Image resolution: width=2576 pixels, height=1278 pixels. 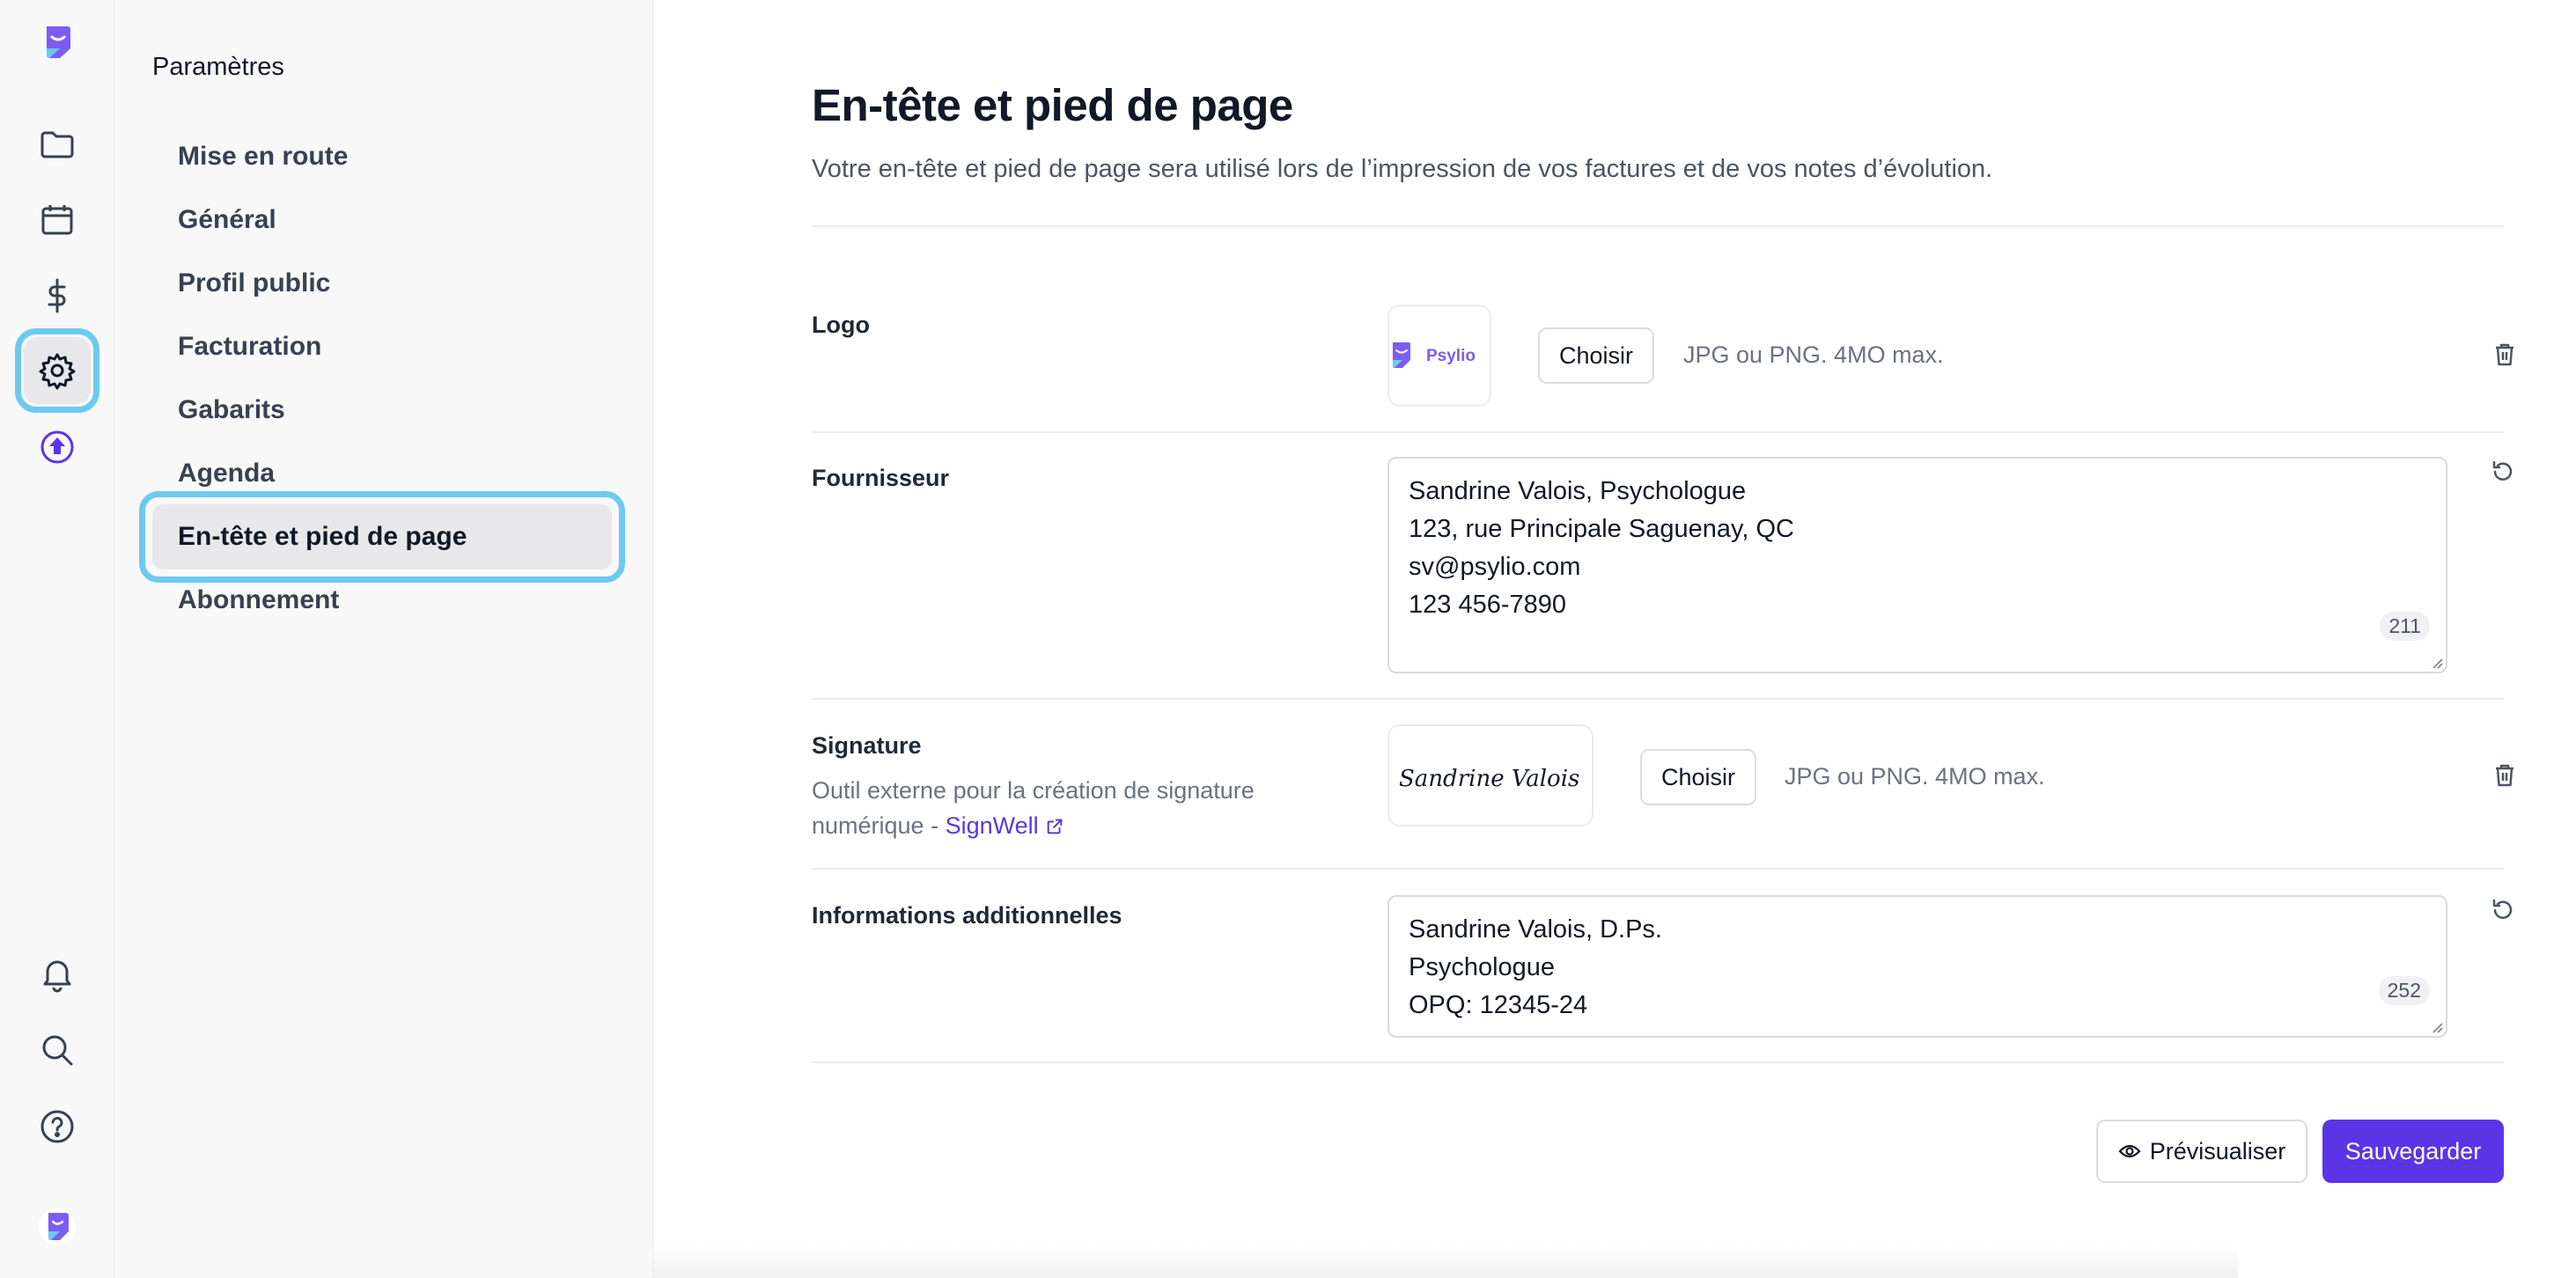 What do you see at coordinates (1596, 355) in the screenshot?
I see `logo-choose-button: Choisir` at bounding box center [1596, 355].